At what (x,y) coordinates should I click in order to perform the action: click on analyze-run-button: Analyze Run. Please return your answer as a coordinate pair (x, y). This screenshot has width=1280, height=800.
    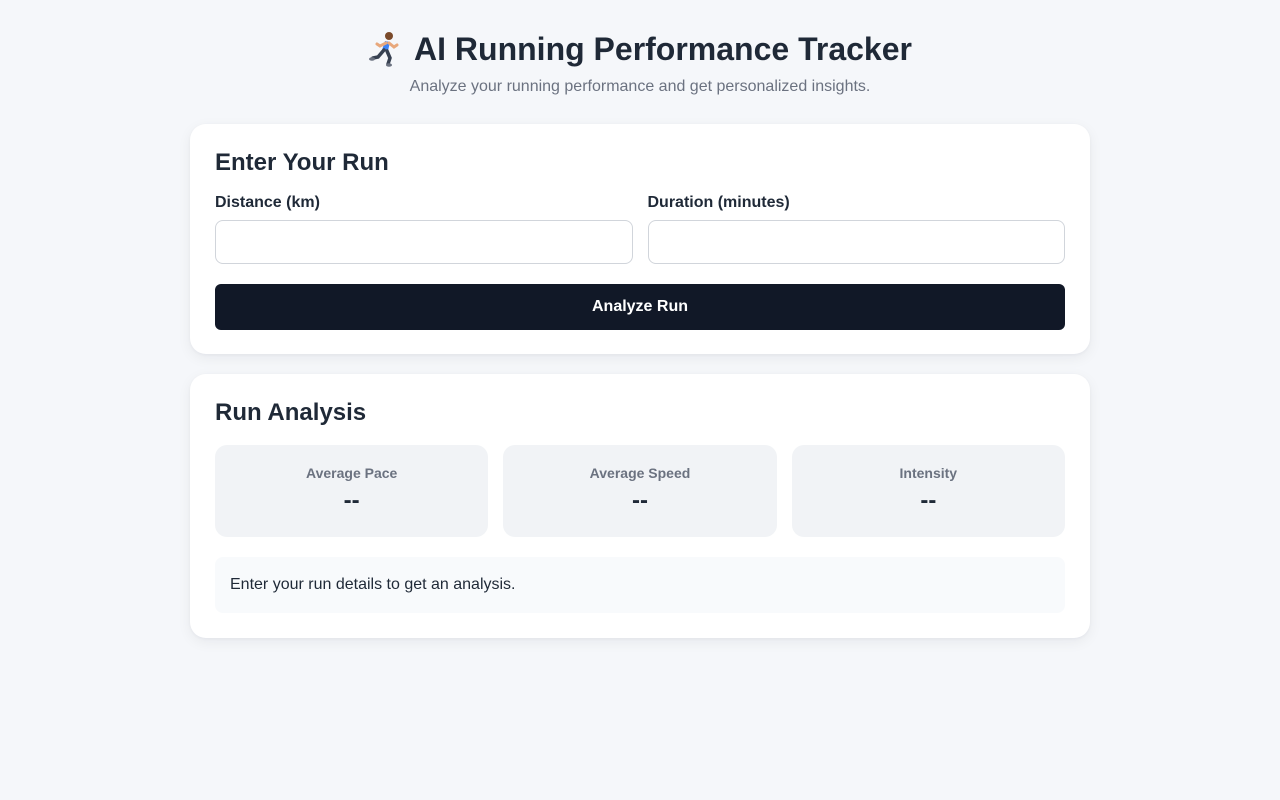
    Looking at the image, I should click on (640, 307).